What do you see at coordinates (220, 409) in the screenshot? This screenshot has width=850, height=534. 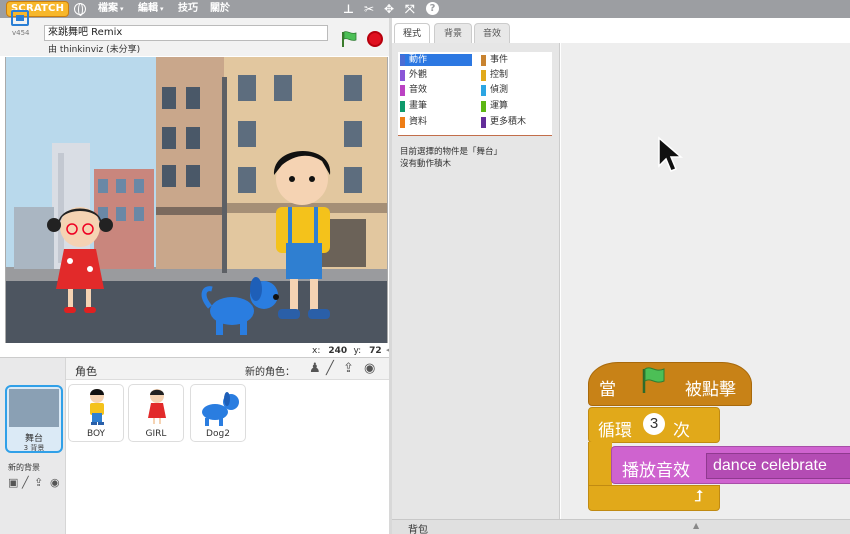 I see `dog-thumbnail-icon` at bounding box center [220, 409].